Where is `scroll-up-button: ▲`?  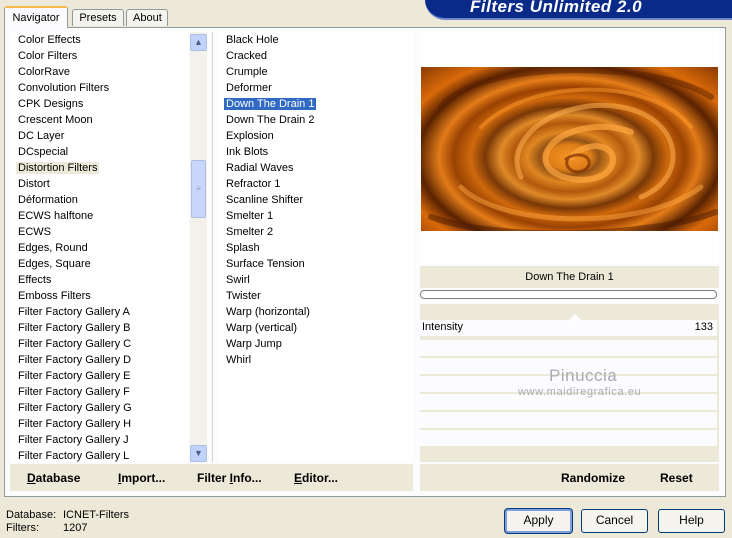
scroll-up-button: ▲ is located at coordinates (198, 42).